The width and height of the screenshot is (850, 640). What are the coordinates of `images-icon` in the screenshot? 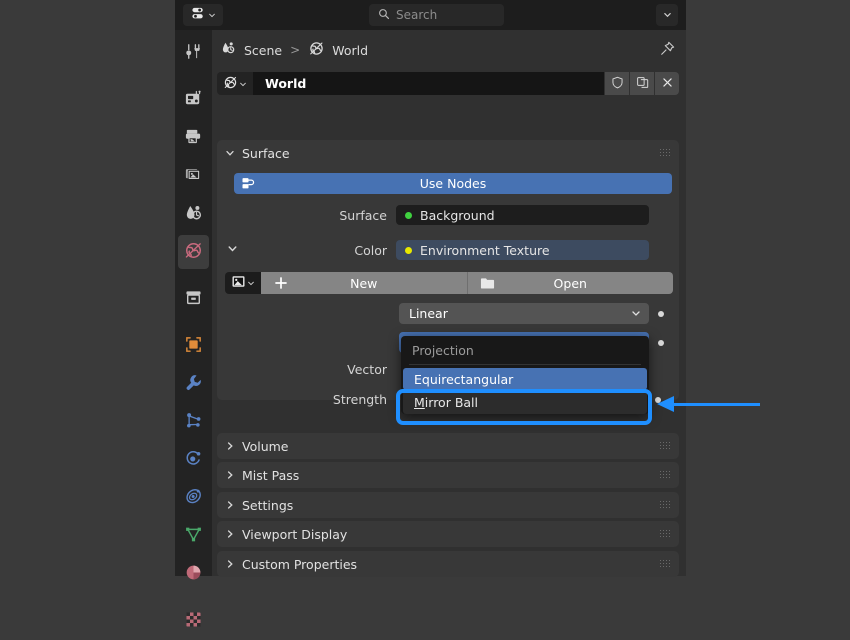 It's located at (193, 176).